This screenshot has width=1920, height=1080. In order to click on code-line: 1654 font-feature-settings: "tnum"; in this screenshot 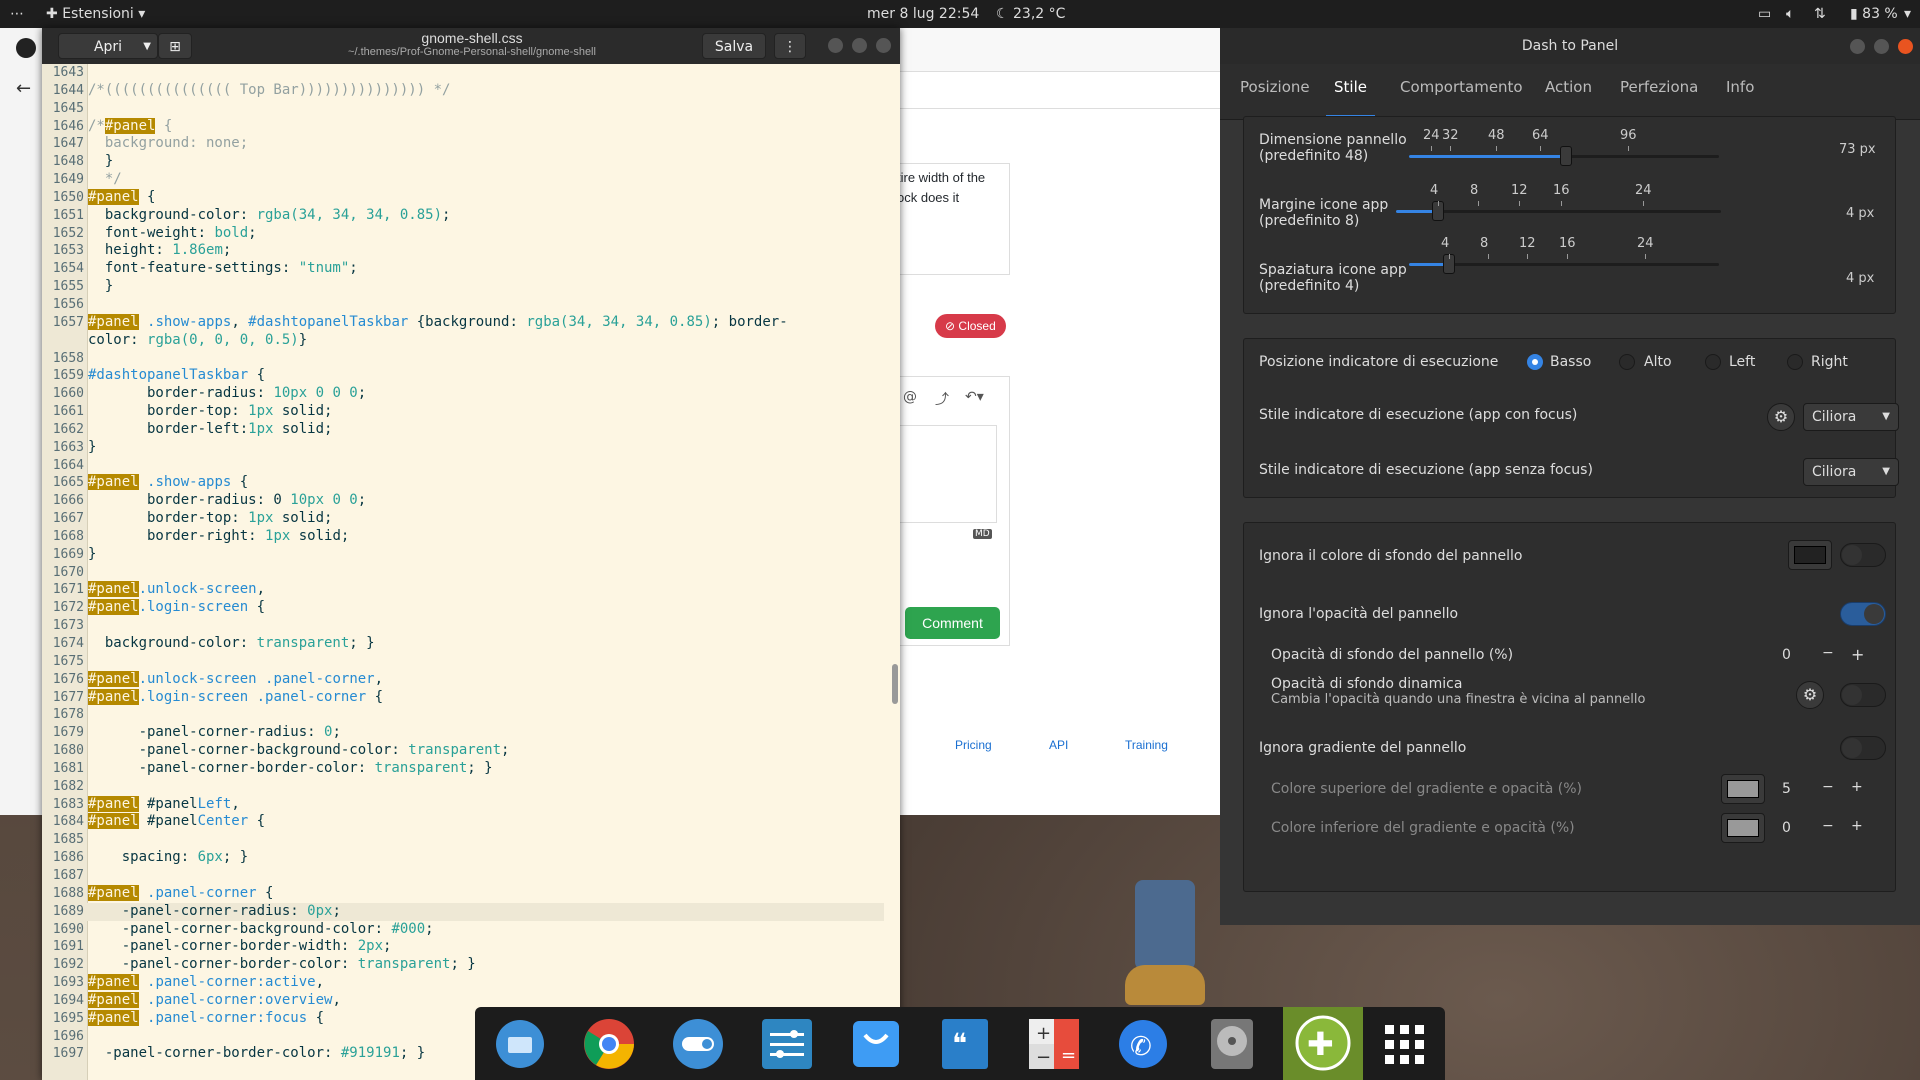, I will do `click(463, 269)`.